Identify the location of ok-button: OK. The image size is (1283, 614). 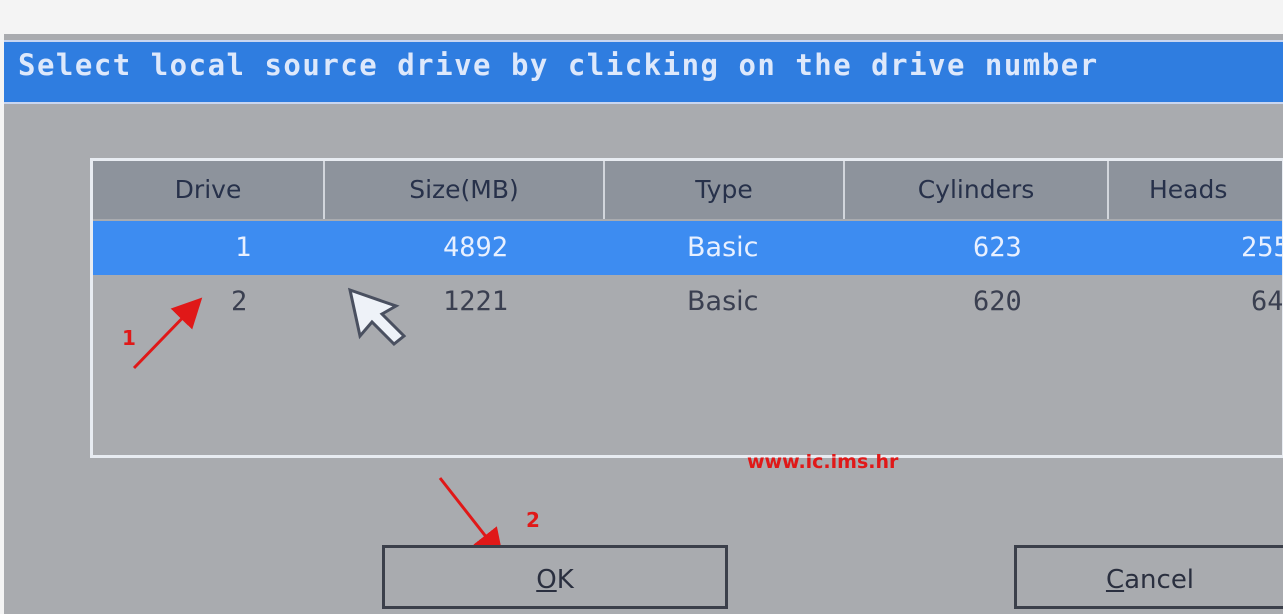
(555, 577).